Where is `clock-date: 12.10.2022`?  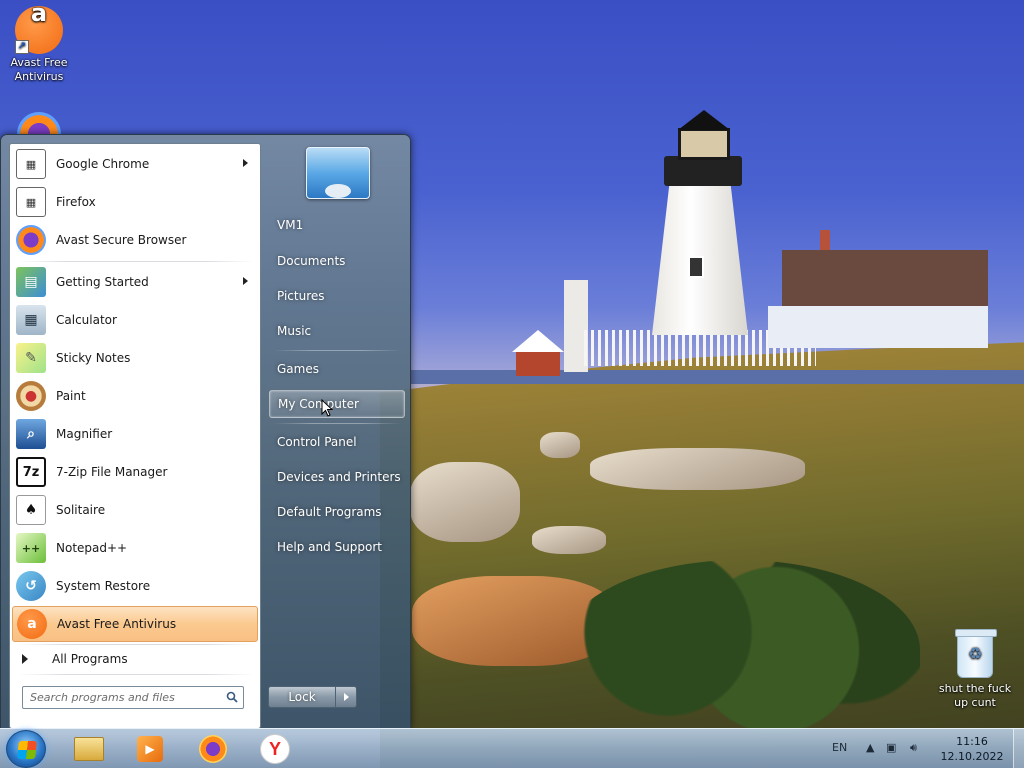
clock-date: 12.10.2022 is located at coordinates (972, 756).